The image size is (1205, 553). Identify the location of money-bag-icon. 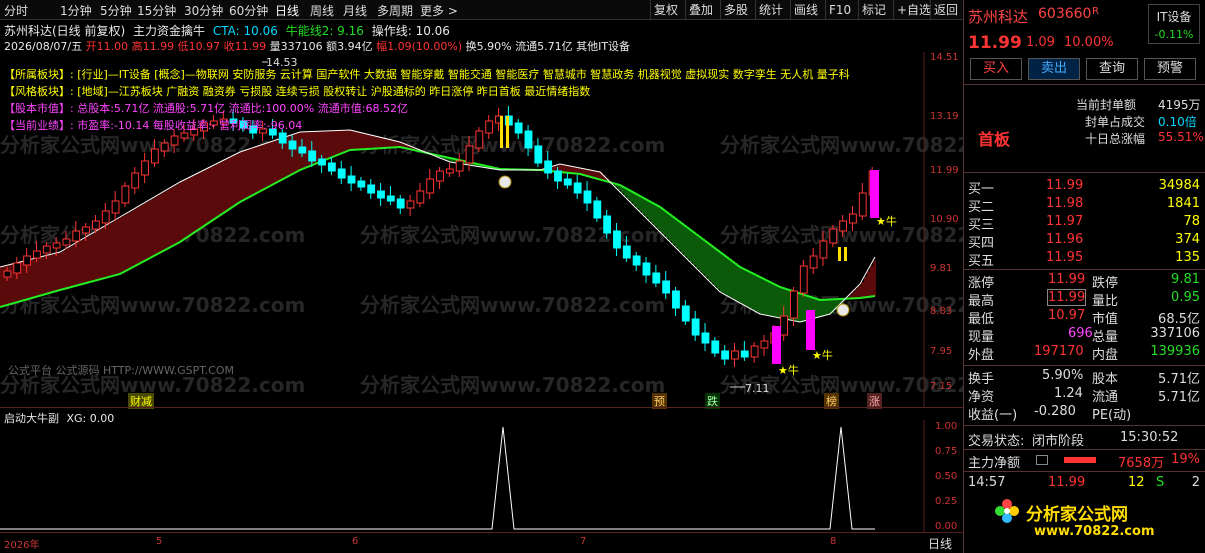
(505, 182).